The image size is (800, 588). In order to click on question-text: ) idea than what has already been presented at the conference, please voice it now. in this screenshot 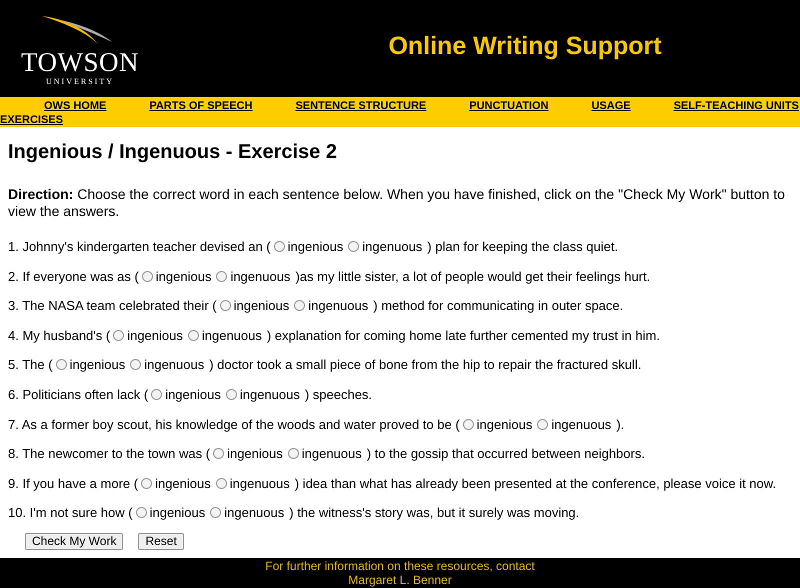, I will do `click(535, 483)`.